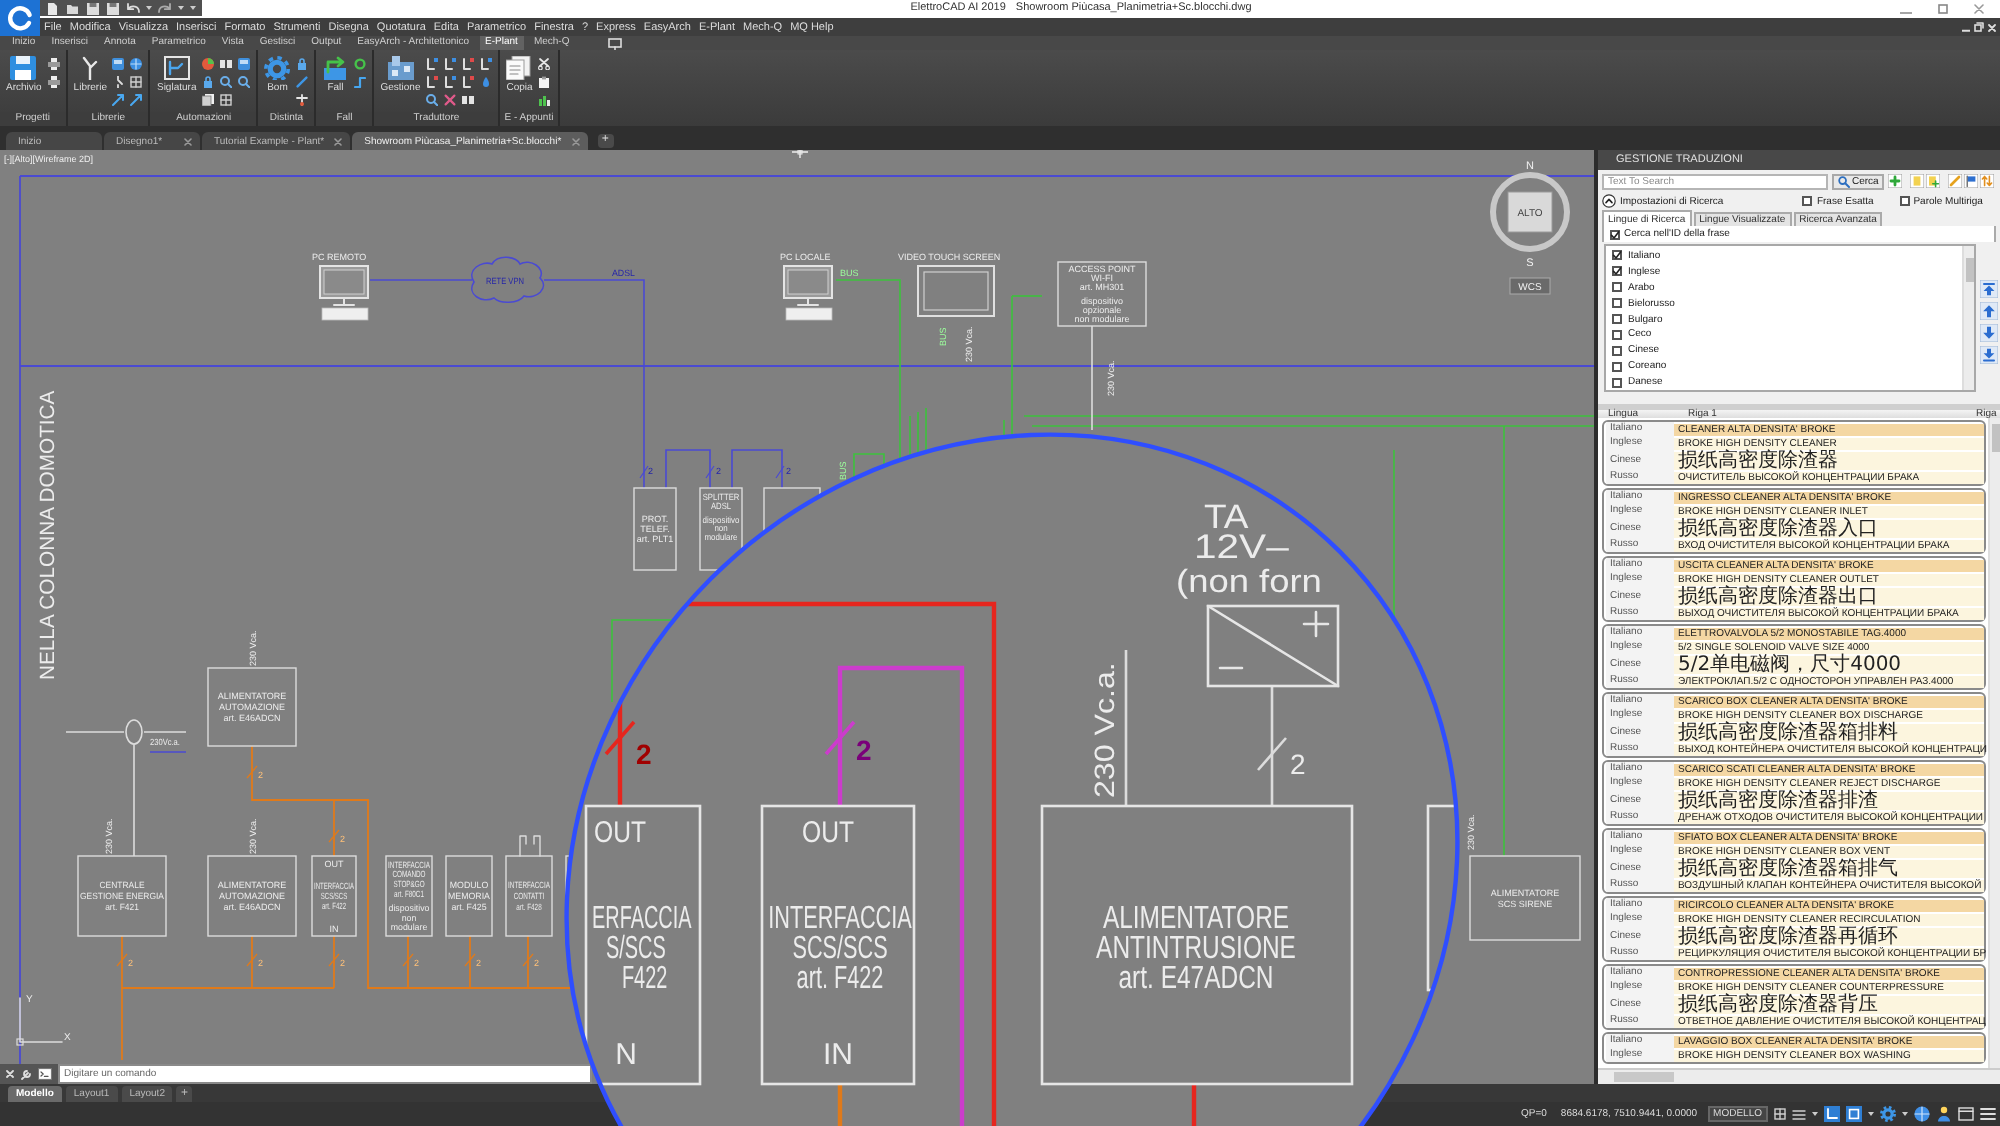  What do you see at coordinates (165, 8) in the screenshot?
I see `redo-icon` at bounding box center [165, 8].